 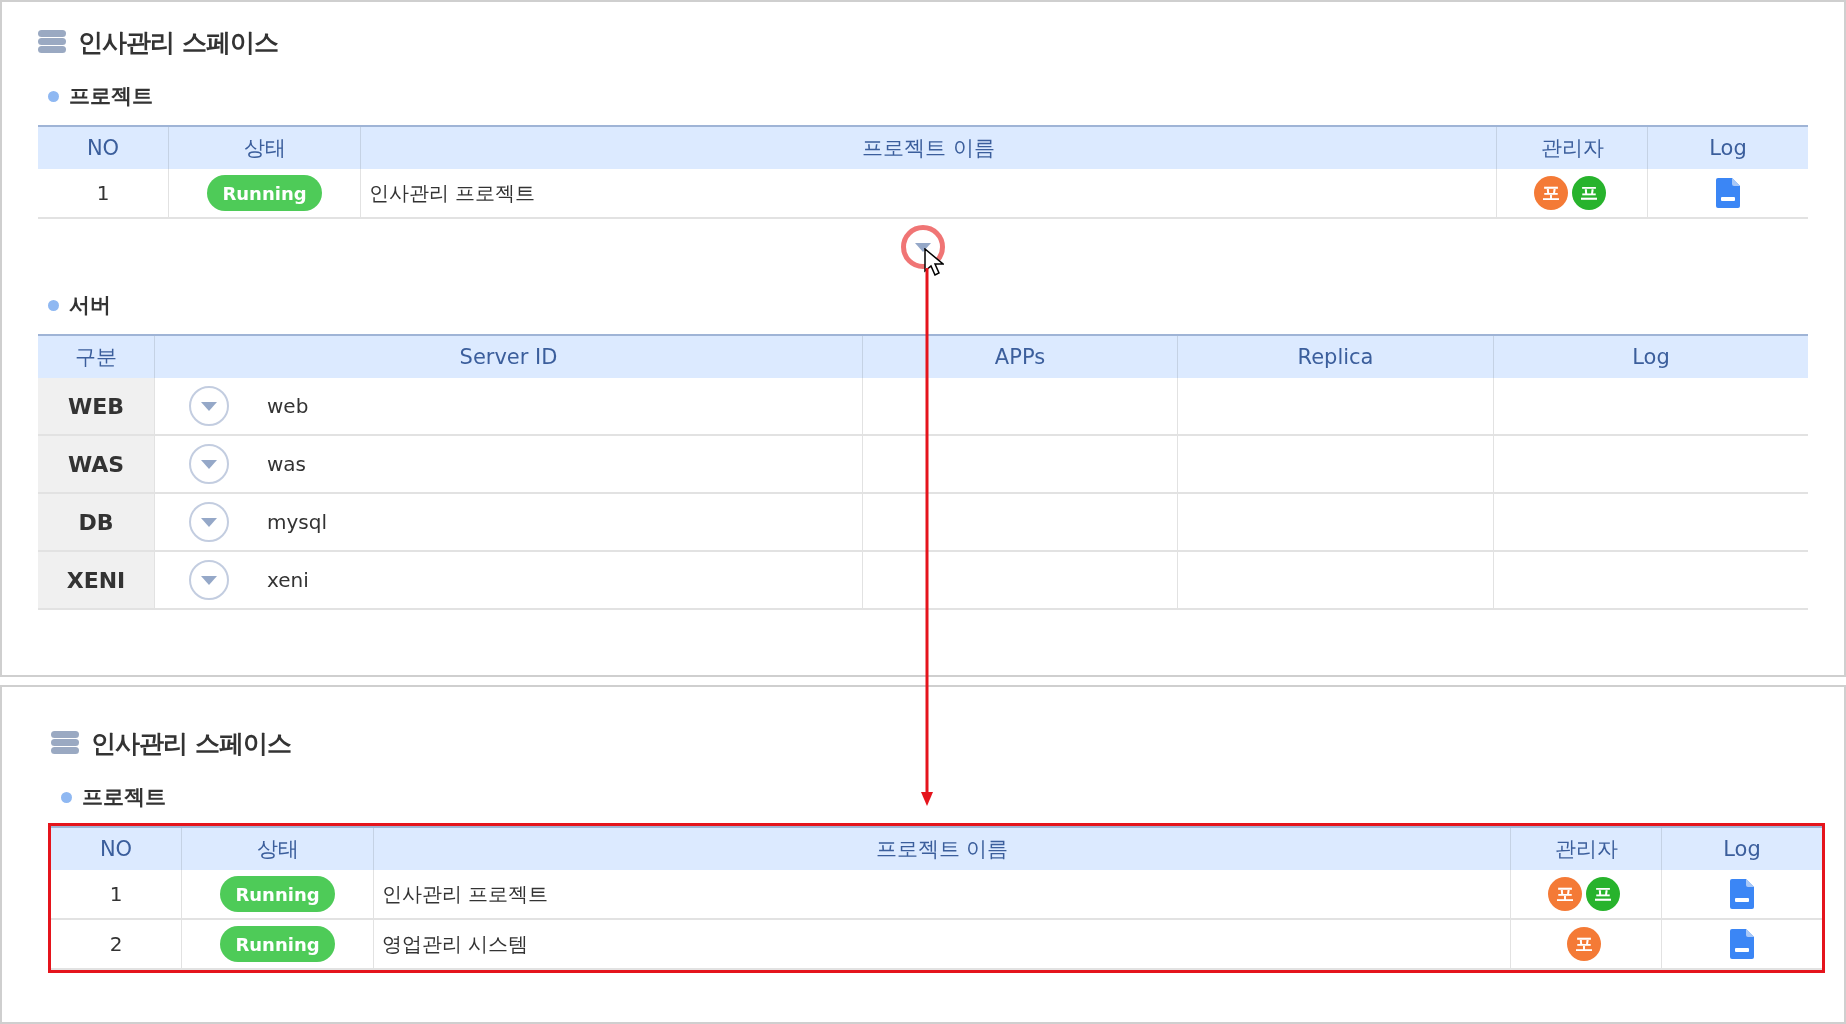 What do you see at coordinates (96, 580) in the screenshot?
I see `server-type: XENI` at bounding box center [96, 580].